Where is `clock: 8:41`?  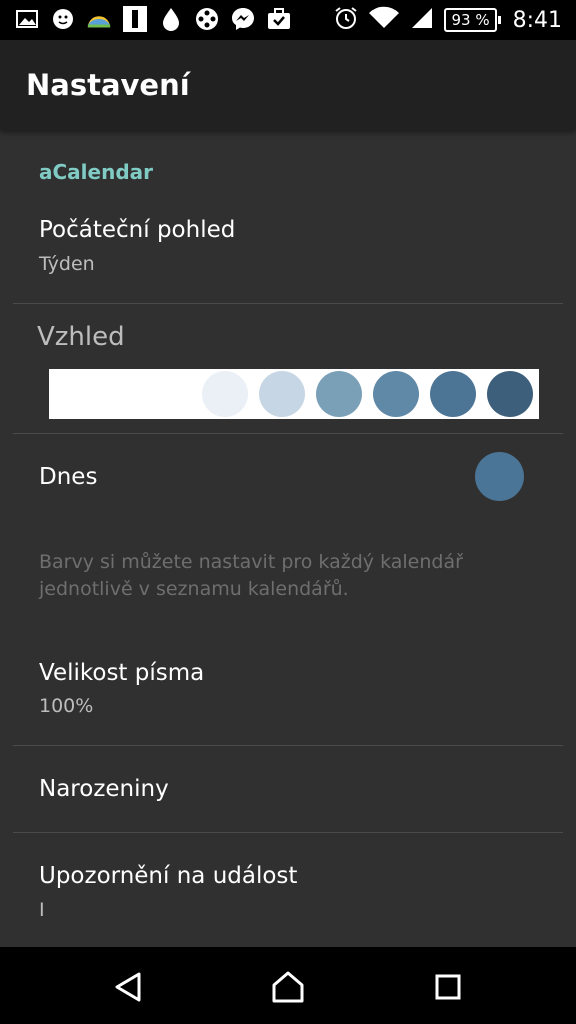
clock: 8:41 is located at coordinates (537, 20).